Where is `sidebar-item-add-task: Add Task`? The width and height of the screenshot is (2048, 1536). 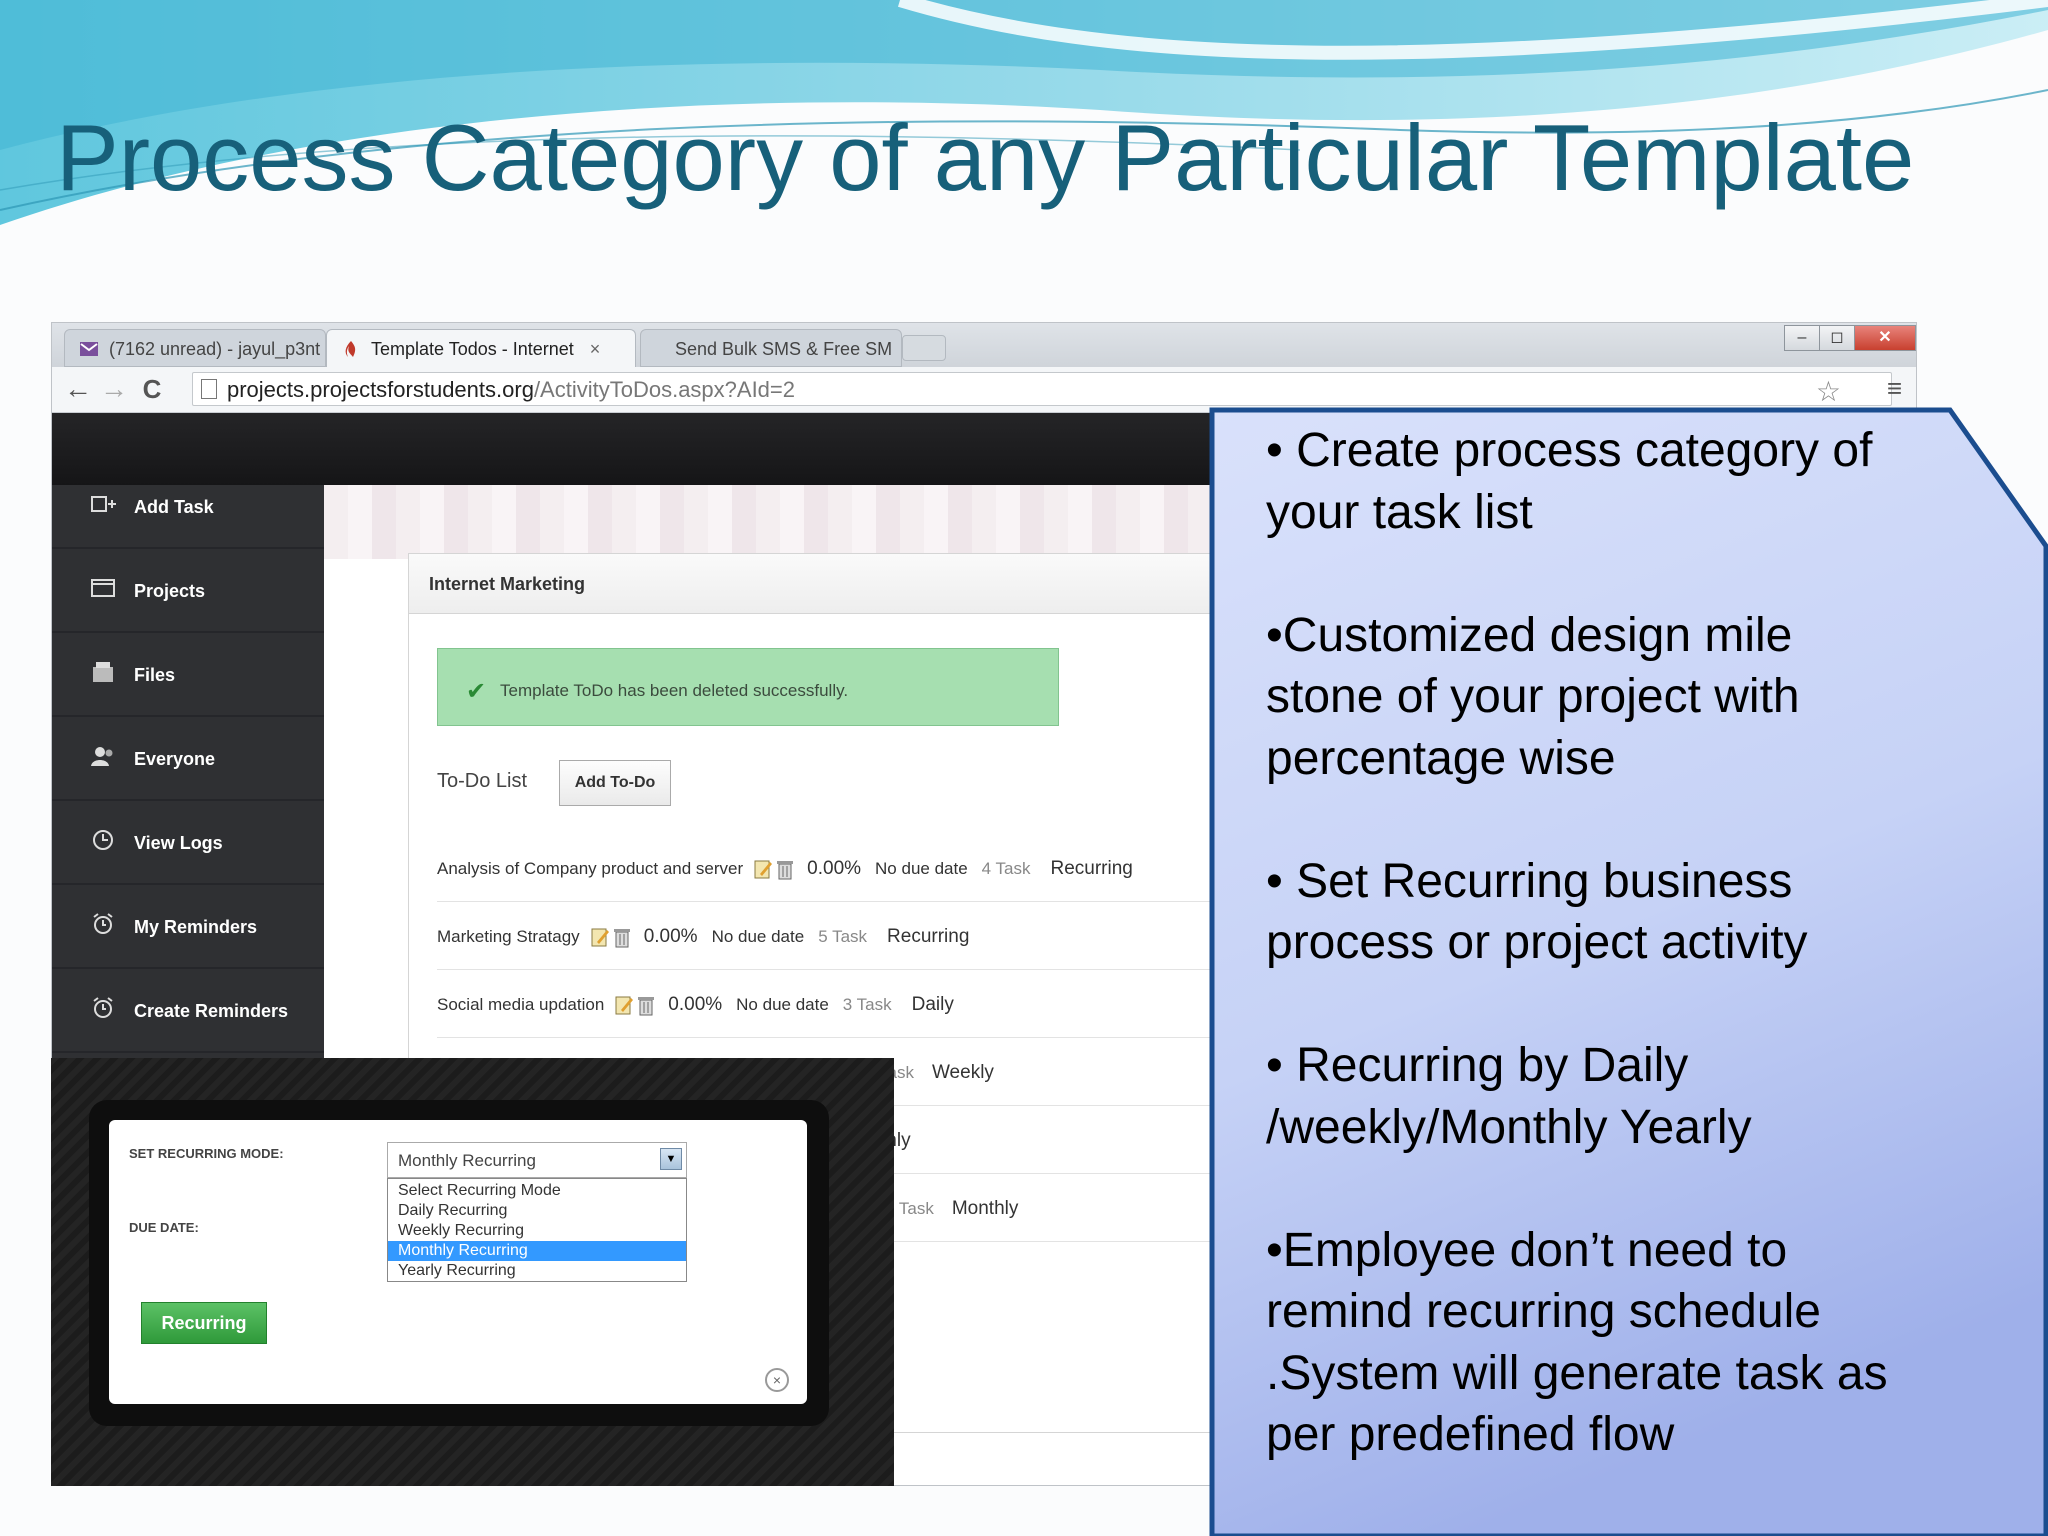
sidebar-item-add-task: Add Task is located at coordinates (188, 507).